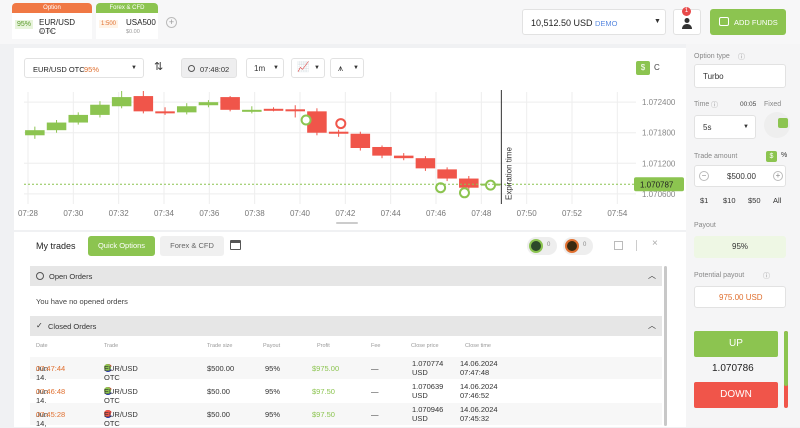  Describe the element at coordinates (655, 243) in the screenshot. I see `close-icon: ×` at that location.